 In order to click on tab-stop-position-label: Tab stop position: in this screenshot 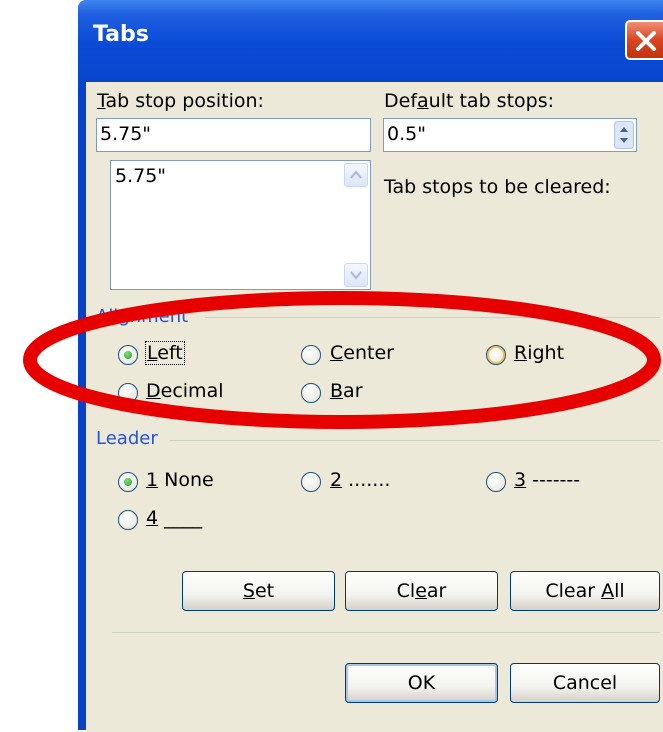, I will do `click(180, 101)`.